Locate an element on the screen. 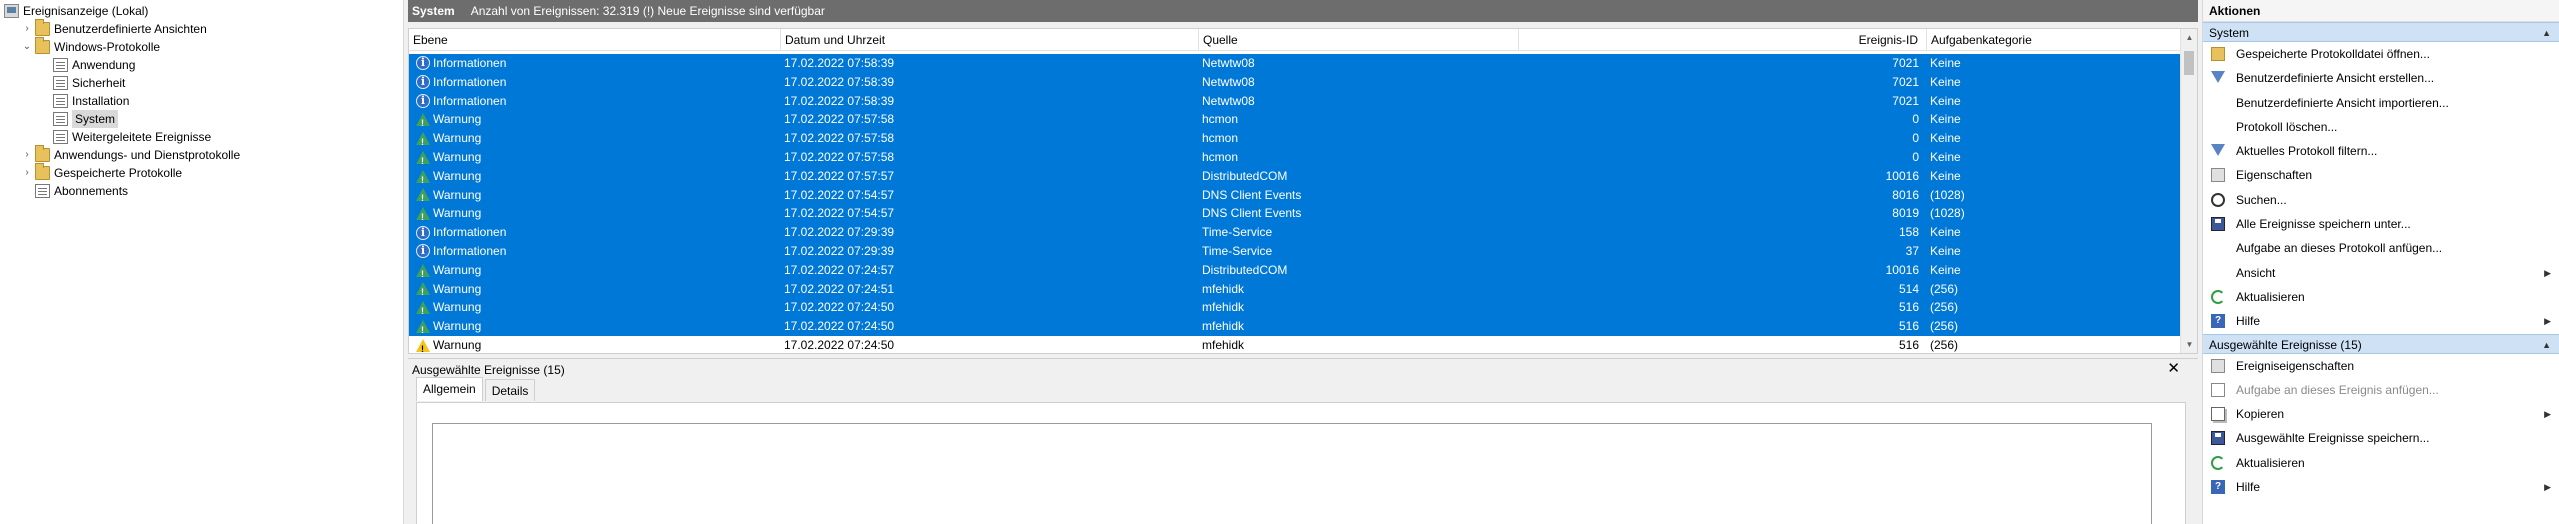  tree-item-installation: Installation is located at coordinates (91, 101).